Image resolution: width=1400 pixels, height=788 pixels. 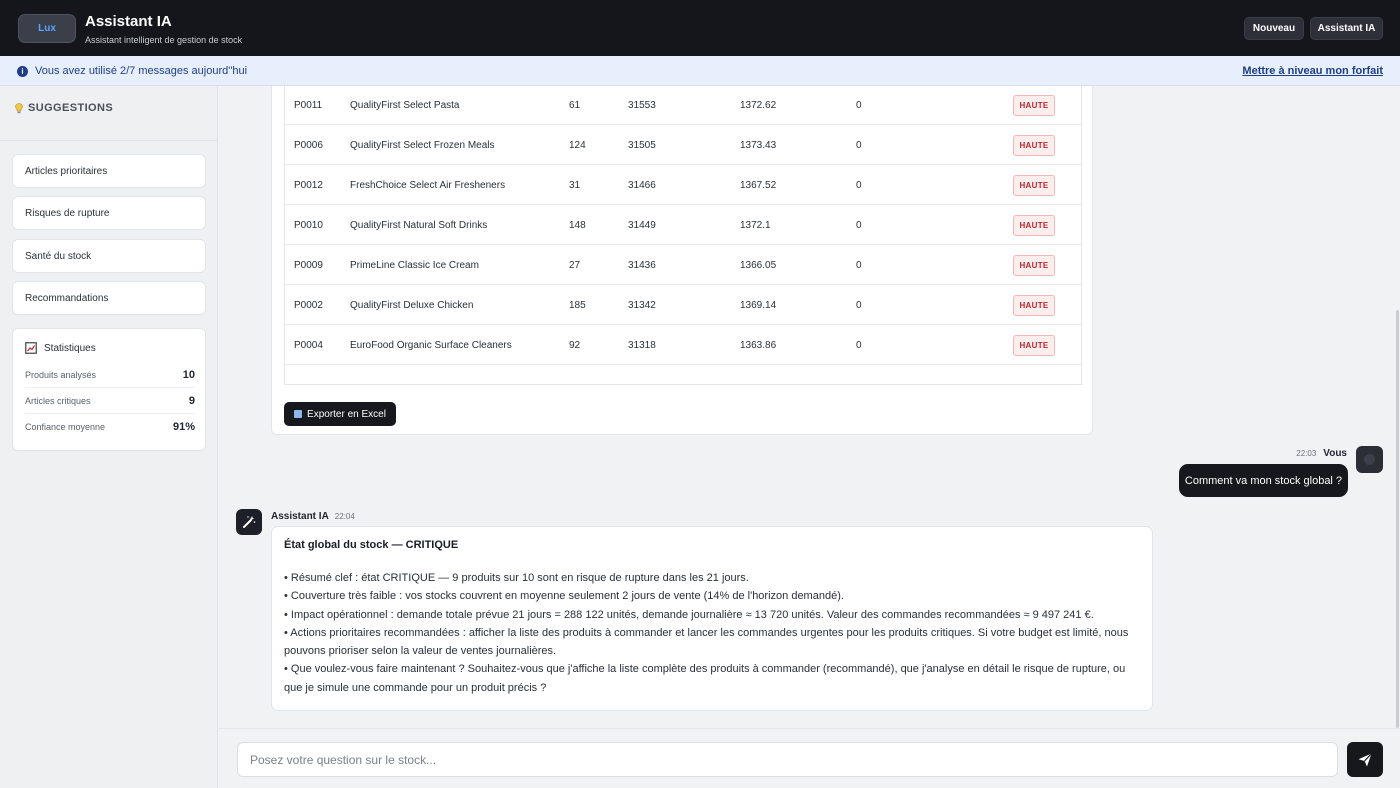 I want to click on app-logo: Lux, so click(x=47, y=28).